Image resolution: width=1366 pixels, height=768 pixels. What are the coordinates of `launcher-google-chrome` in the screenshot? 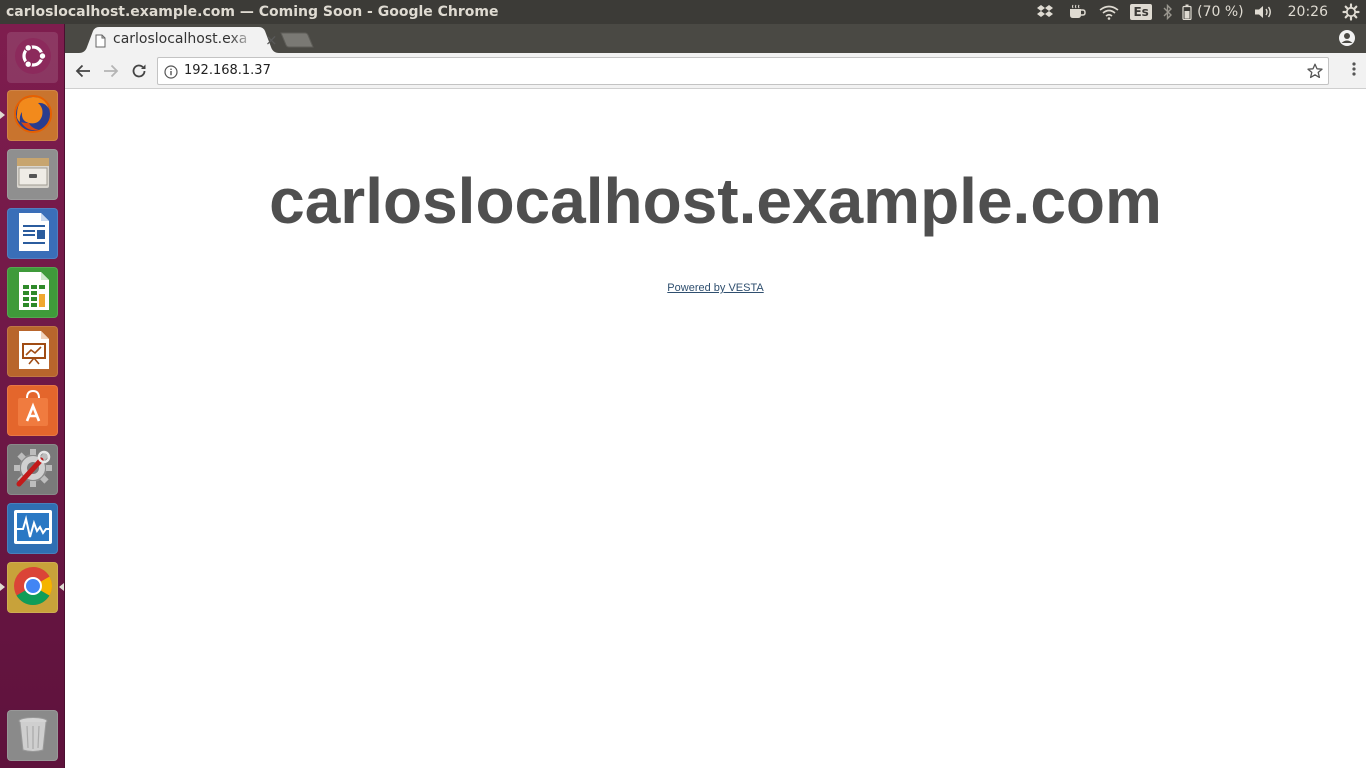 It's located at (32, 587).